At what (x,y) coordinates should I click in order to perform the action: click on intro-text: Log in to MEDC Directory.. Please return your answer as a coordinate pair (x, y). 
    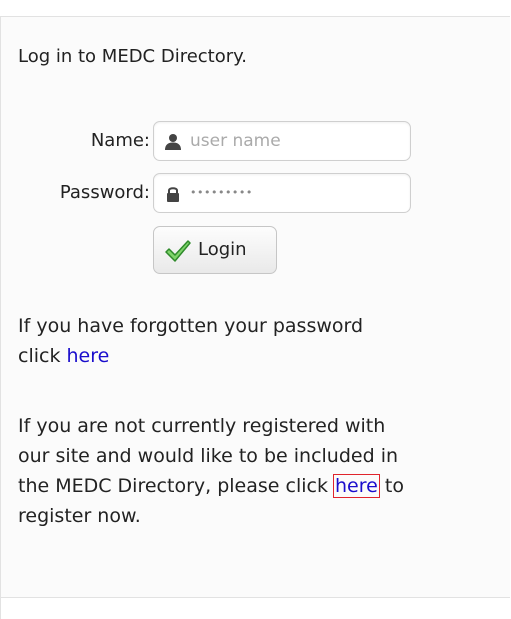
    Looking at the image, I should click on (132, 56).